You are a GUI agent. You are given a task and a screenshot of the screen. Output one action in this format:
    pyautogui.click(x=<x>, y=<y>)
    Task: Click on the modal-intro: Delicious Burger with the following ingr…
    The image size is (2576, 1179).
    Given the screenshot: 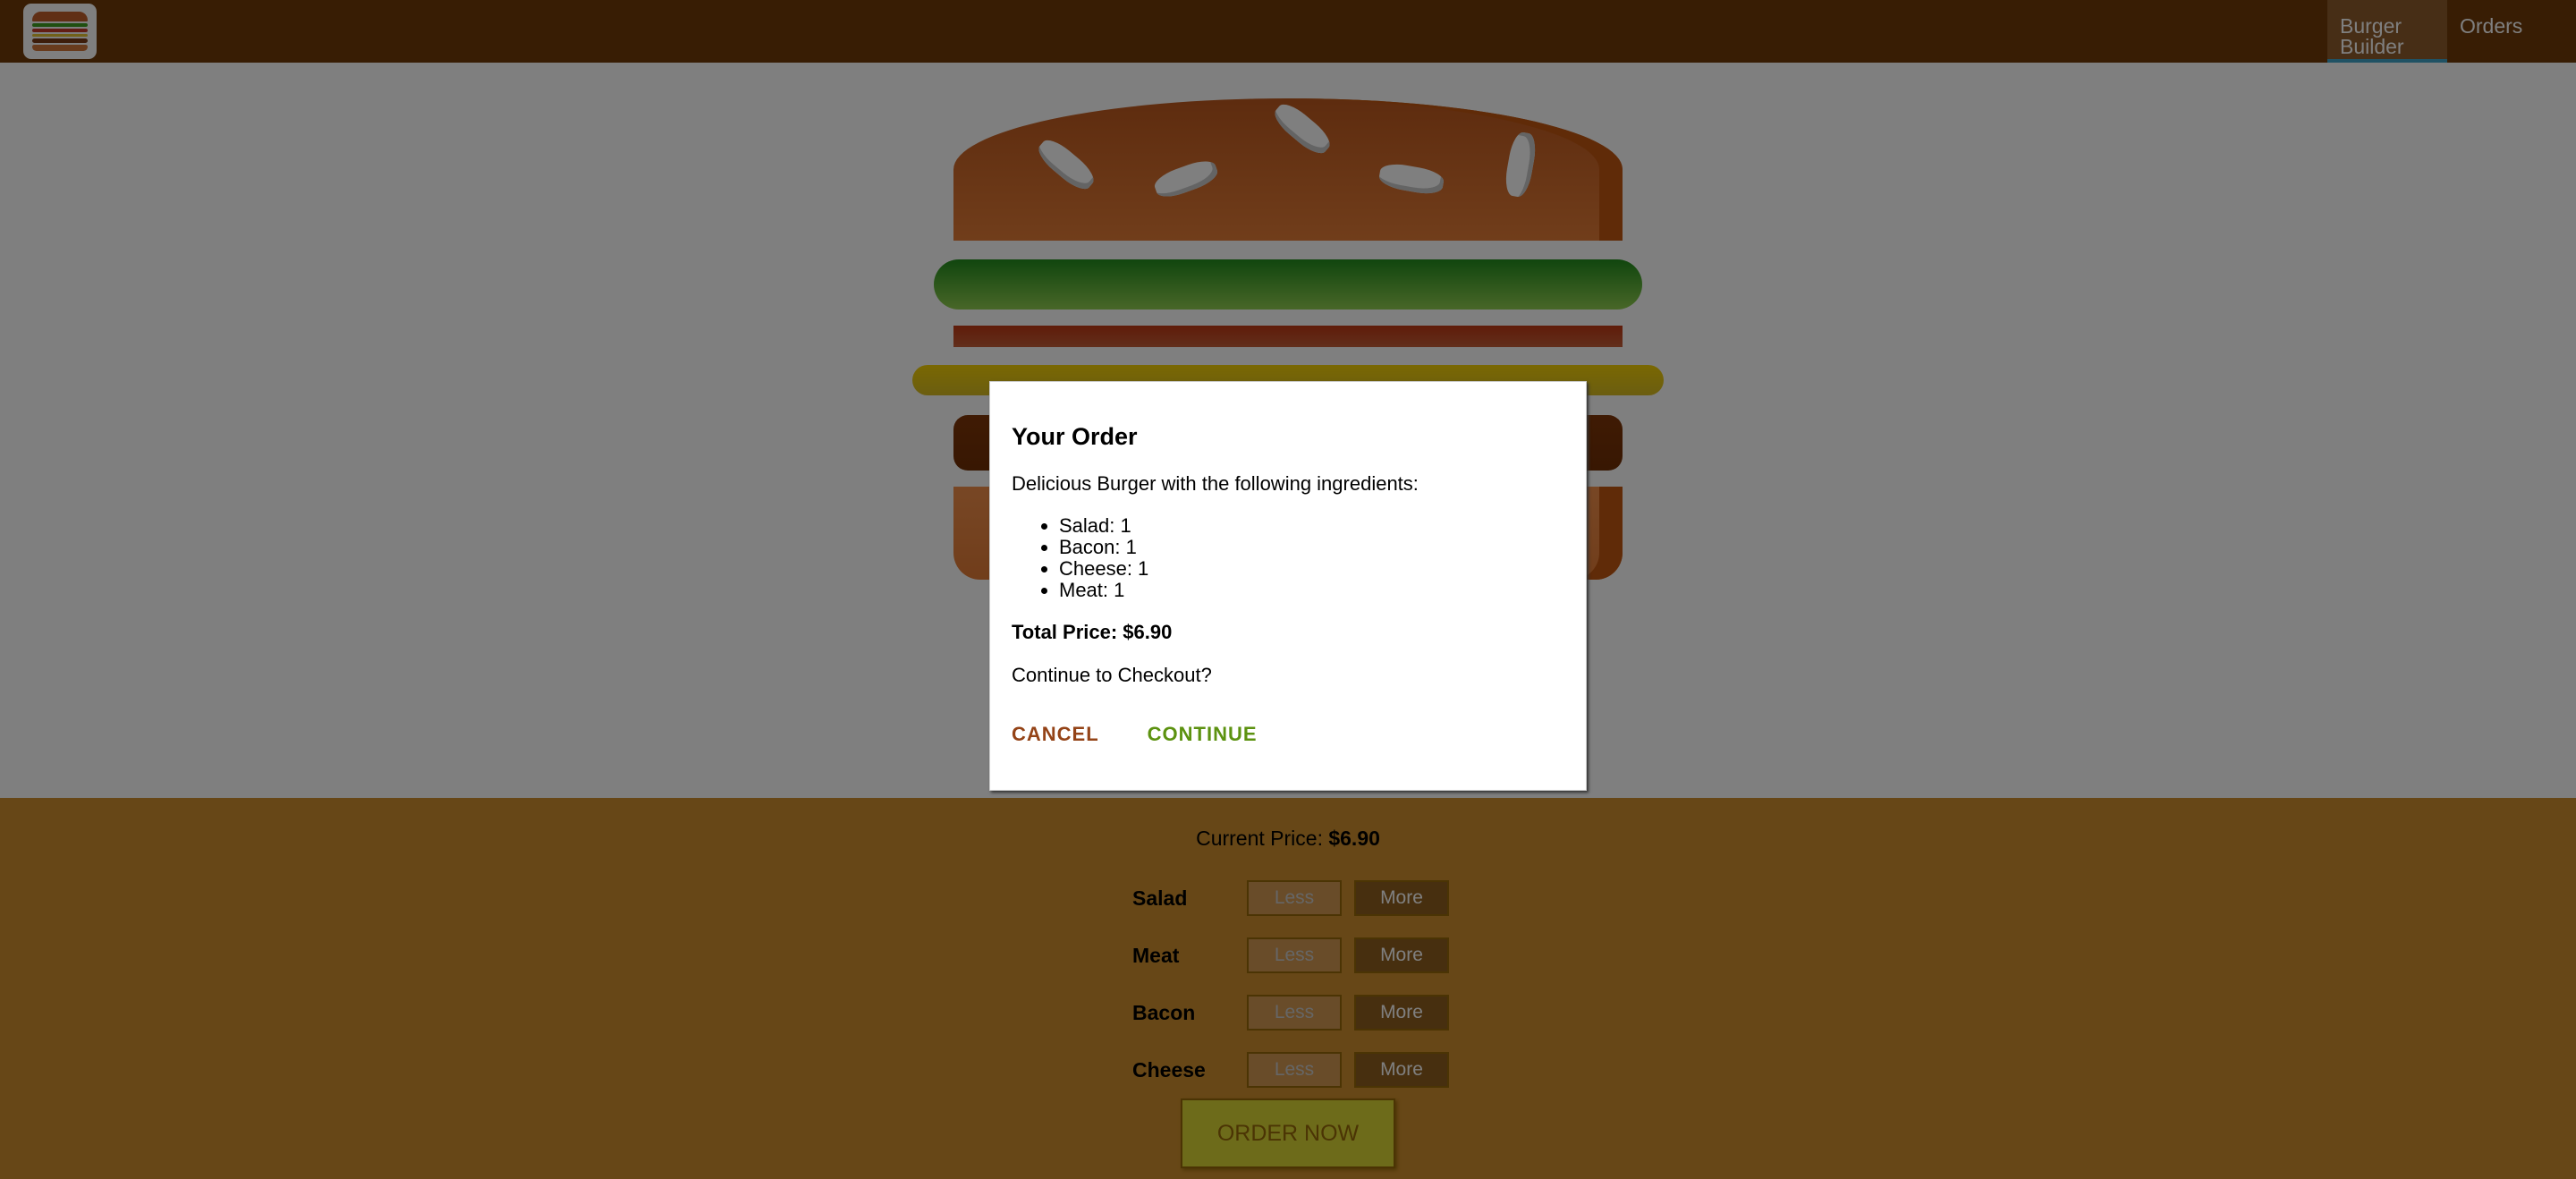 What is the action you would take?
    pyautogui.click(x=1215, y=483)
    